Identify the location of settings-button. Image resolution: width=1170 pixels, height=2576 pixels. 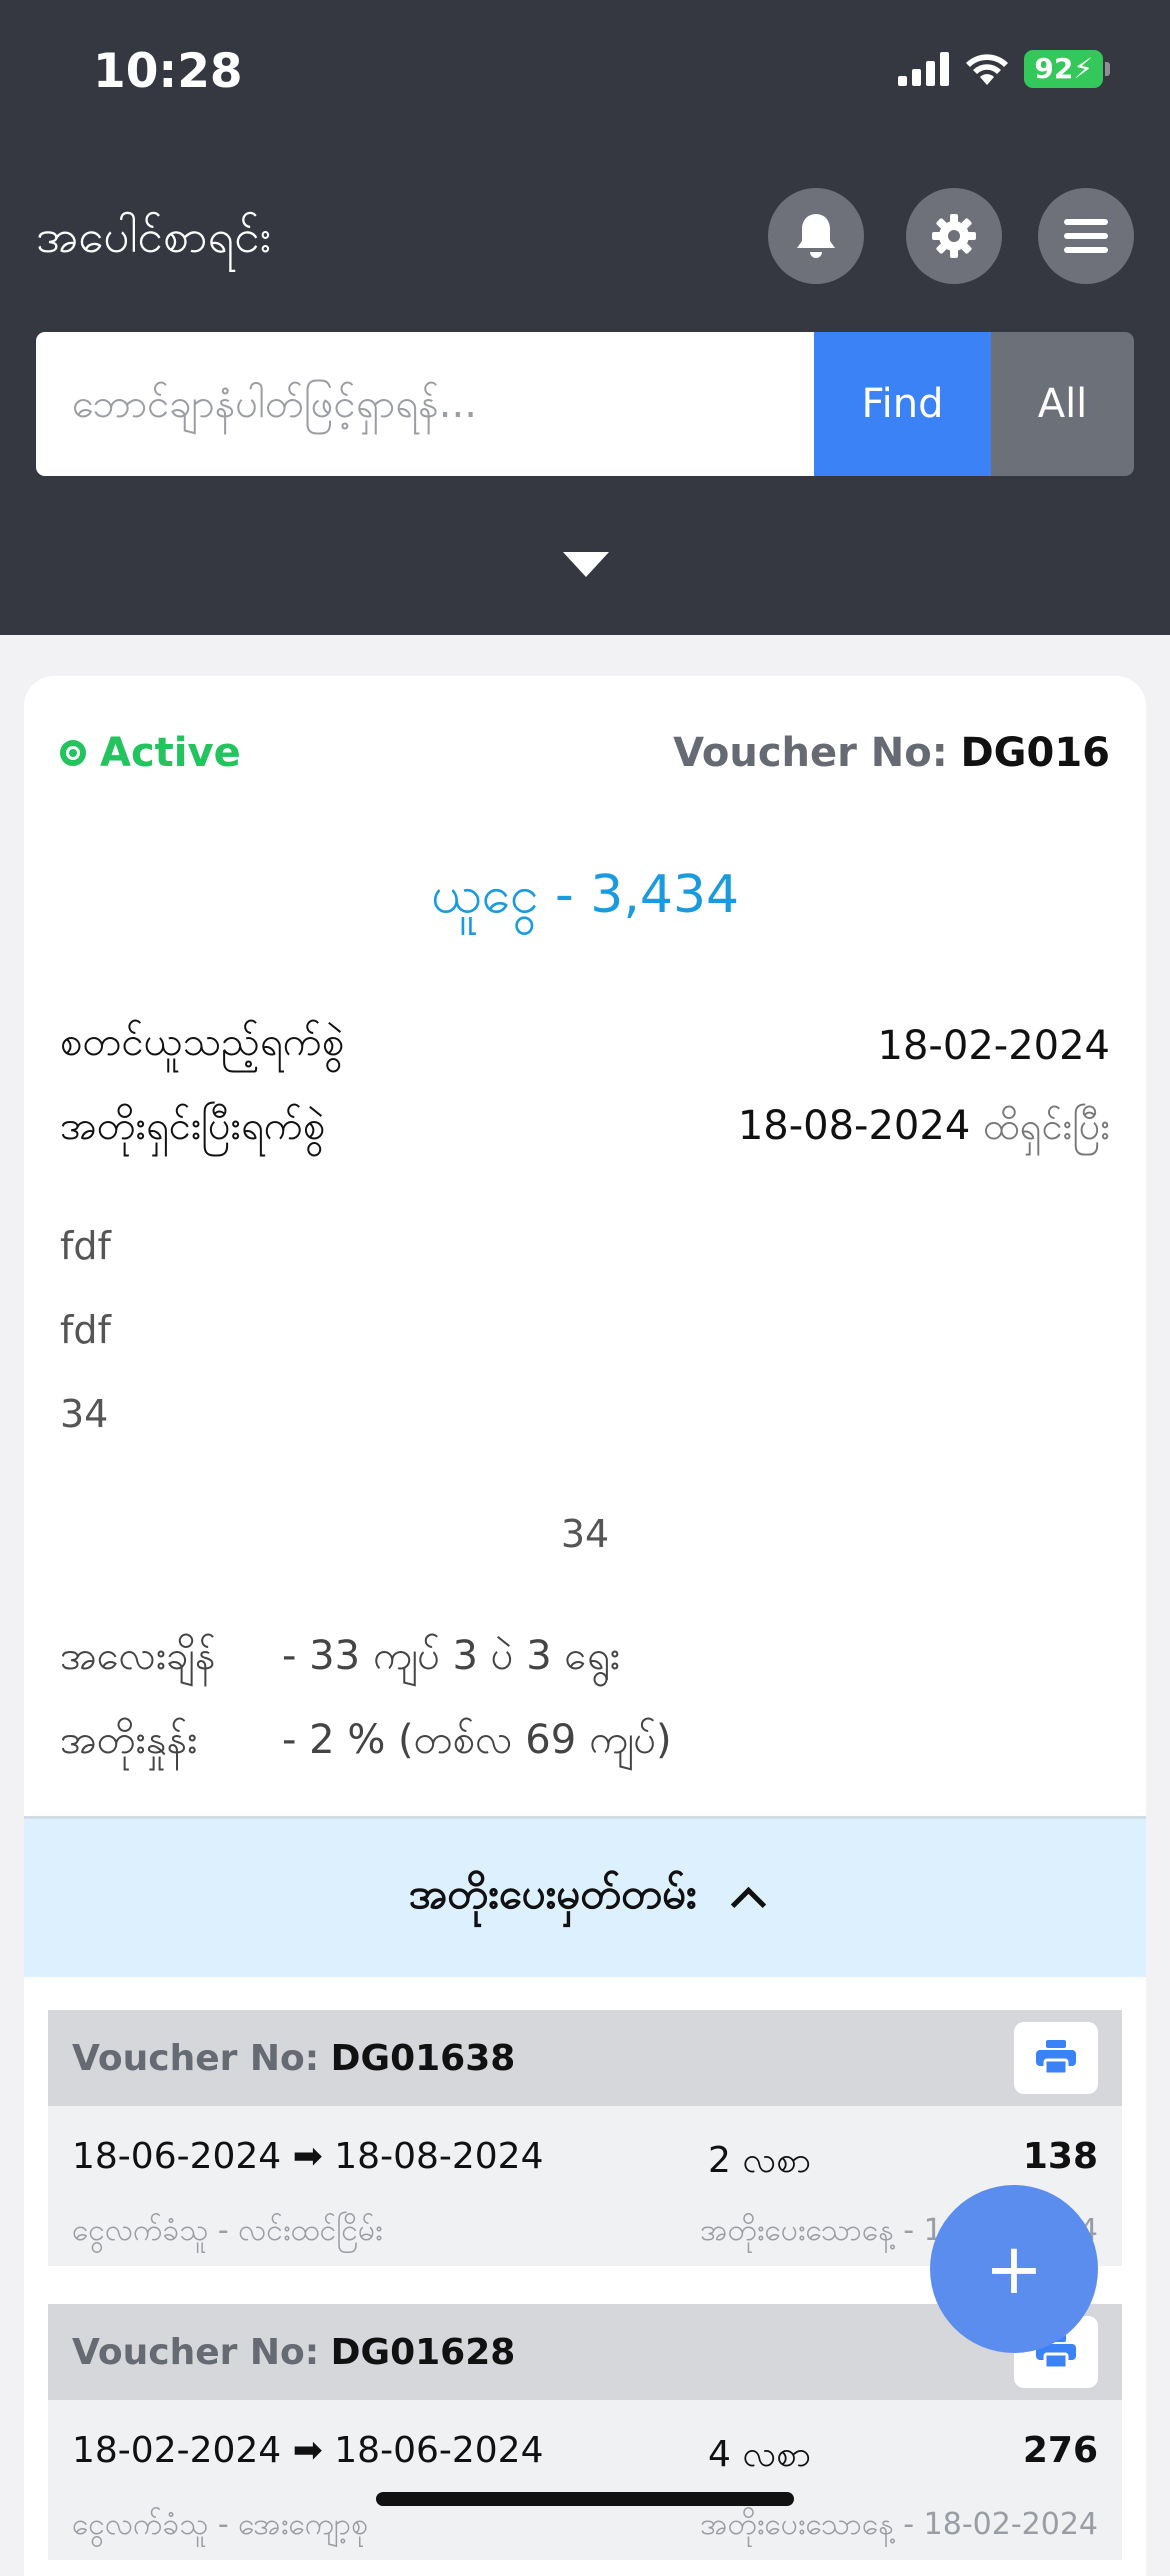
(954, 236).